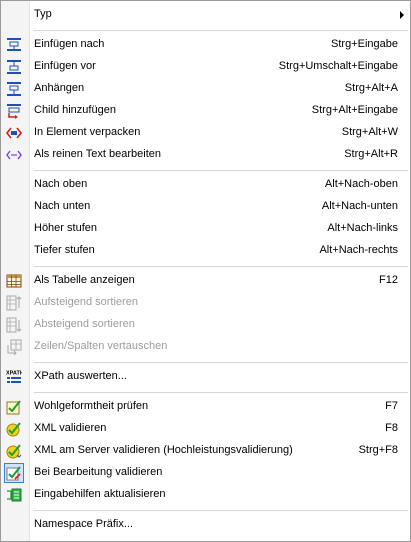 The width and height of the screenshot is (411, 542). I want to click on menu-item-label: Nach oben, so click(61, 184).